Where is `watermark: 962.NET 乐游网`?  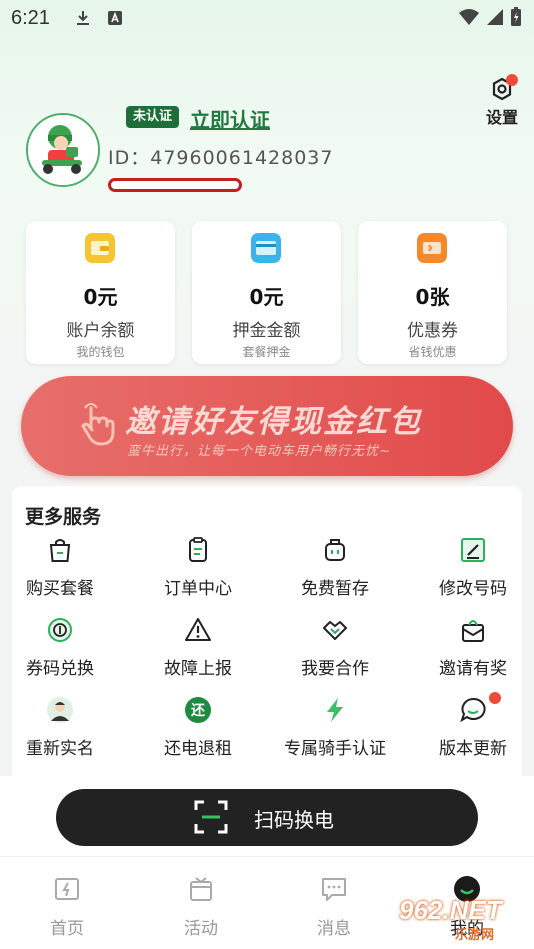 watermark: 962.NET 乐游网 is located at coordinates (462, 918).